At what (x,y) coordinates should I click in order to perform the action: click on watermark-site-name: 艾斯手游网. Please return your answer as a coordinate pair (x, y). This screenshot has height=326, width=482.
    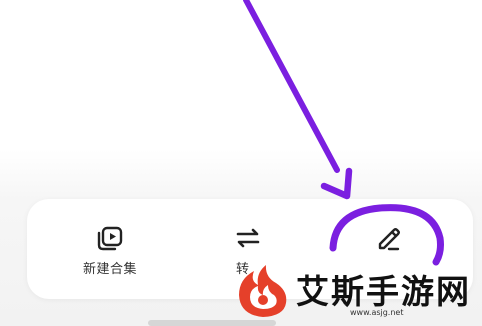
    Looking at the image, I should click on (383, 291).